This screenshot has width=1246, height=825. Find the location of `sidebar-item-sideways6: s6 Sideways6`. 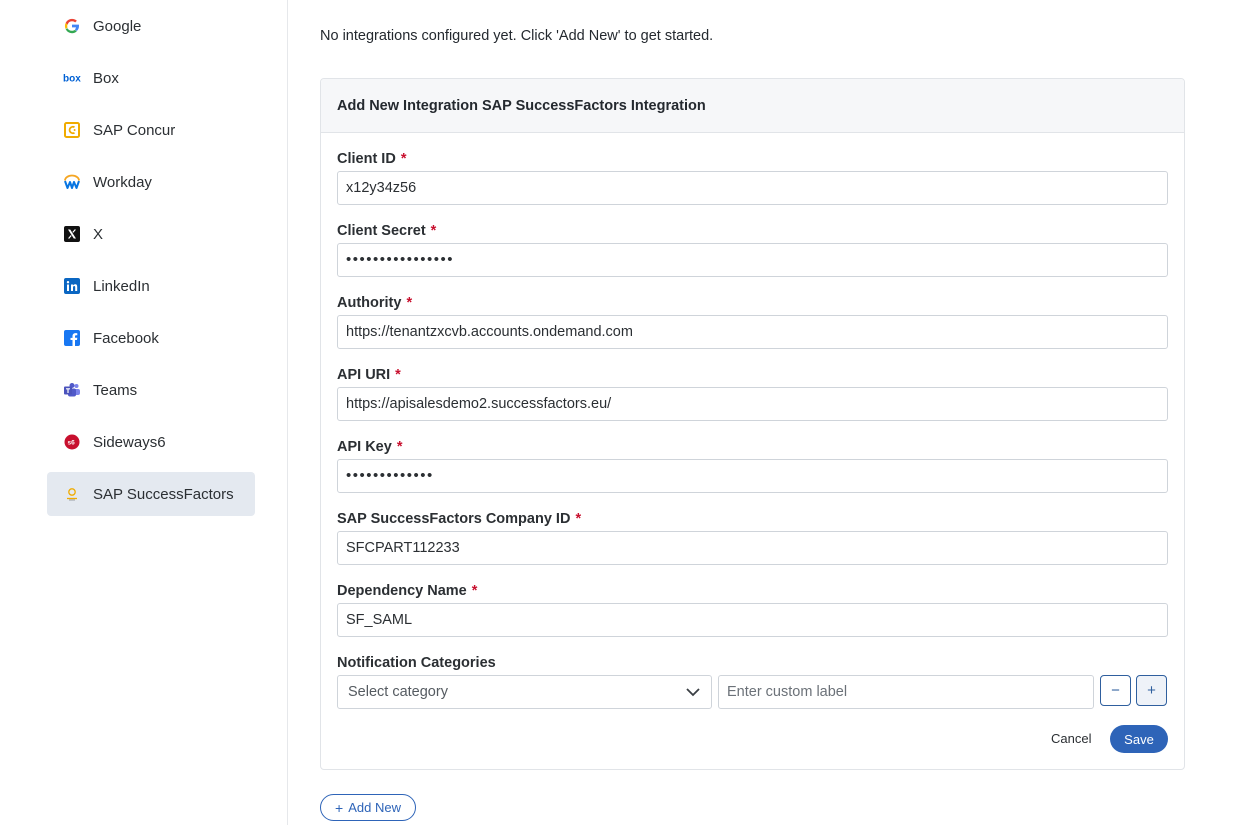

sidebar-item-sideways6: s6 Sideways6 is located at coordinates (151, 442).